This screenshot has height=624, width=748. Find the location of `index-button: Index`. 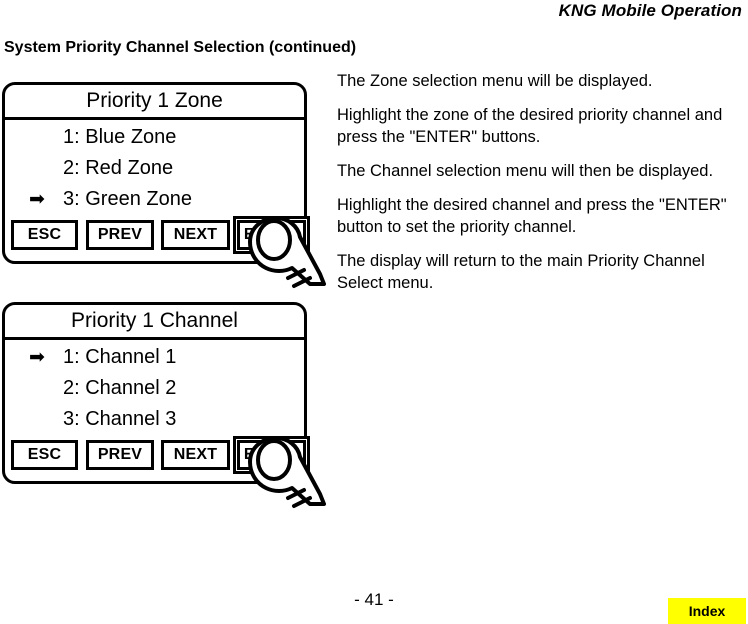

index-button: Index is located at coordinates (707, 611).